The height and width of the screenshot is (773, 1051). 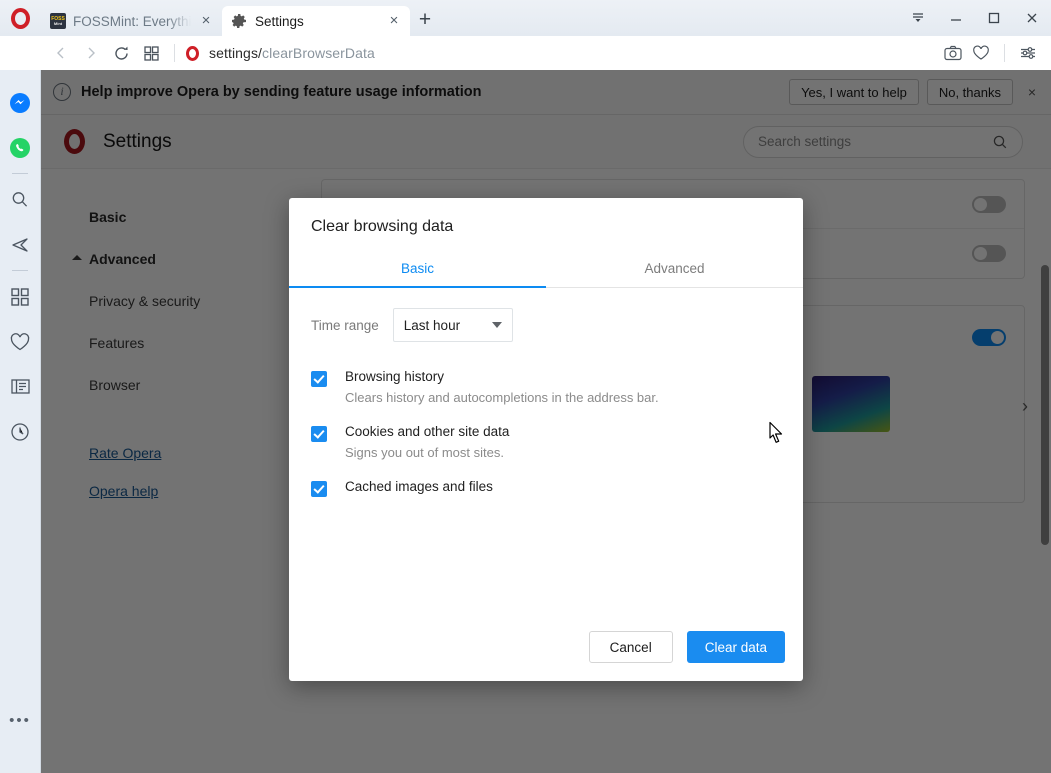 What do you see at coordinates (20, 199) in the screenshot?
I see `search-icon` at bounding box center [20, 199].